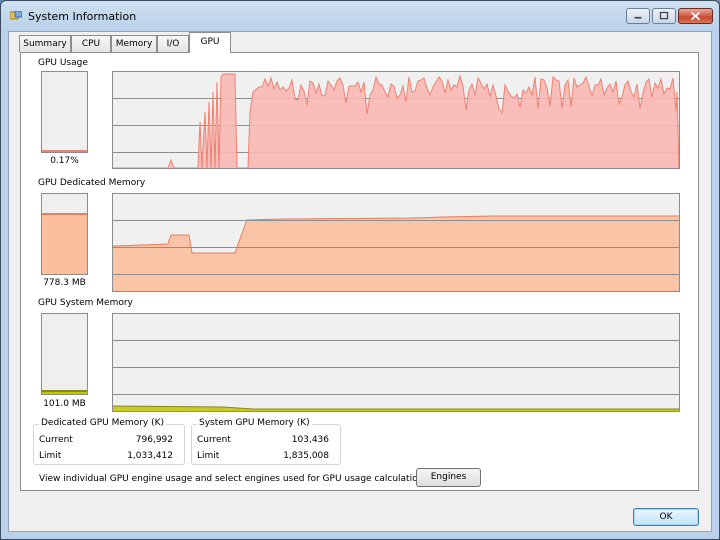 Image resolution: width=720 pixels, height=540 pixels. I want to click on system-memory-graph, so click(396, 362).